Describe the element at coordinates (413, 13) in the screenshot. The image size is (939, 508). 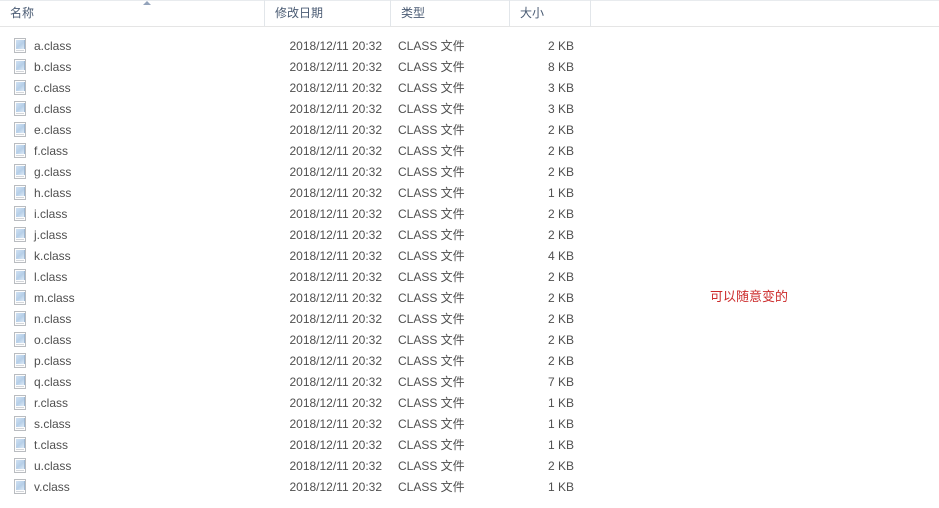
I see `column-header-type-label: 类型` at that location.